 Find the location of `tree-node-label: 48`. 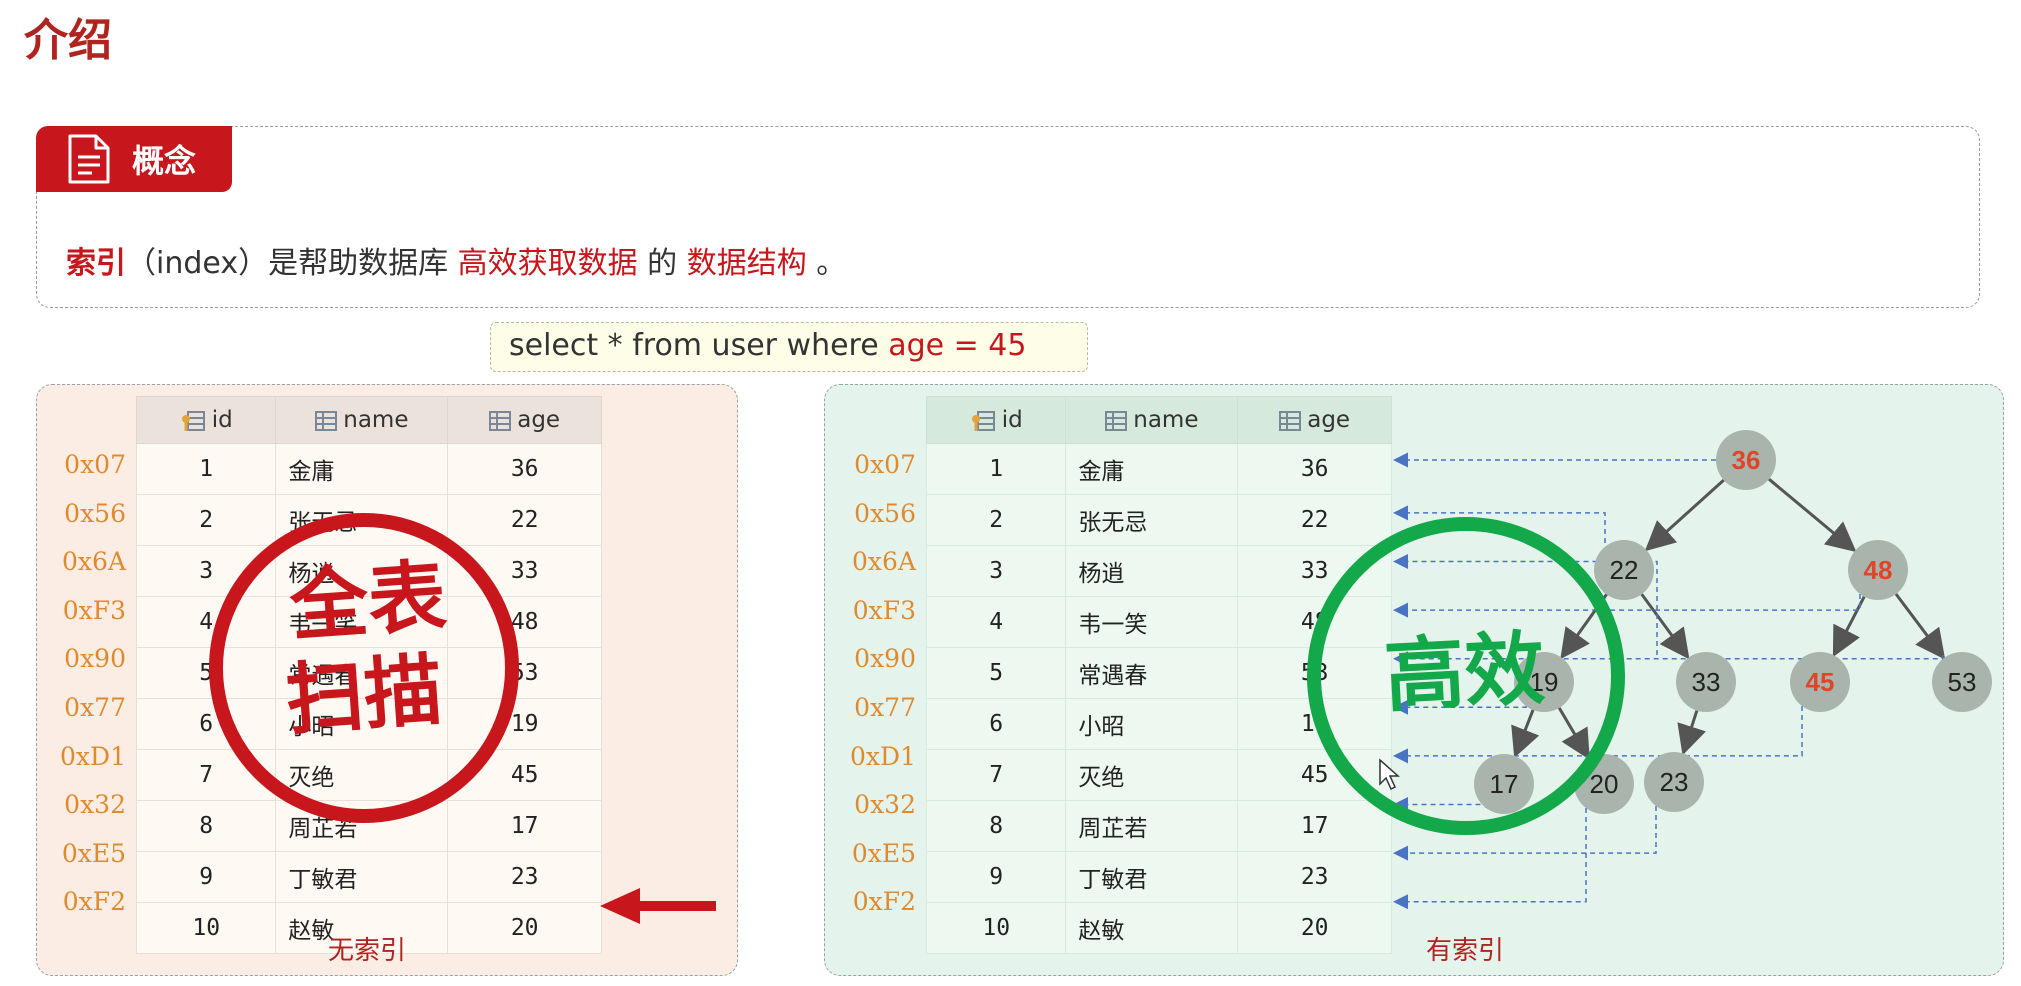

tree-node-label: 48 is located at coordinates (1878, 570).